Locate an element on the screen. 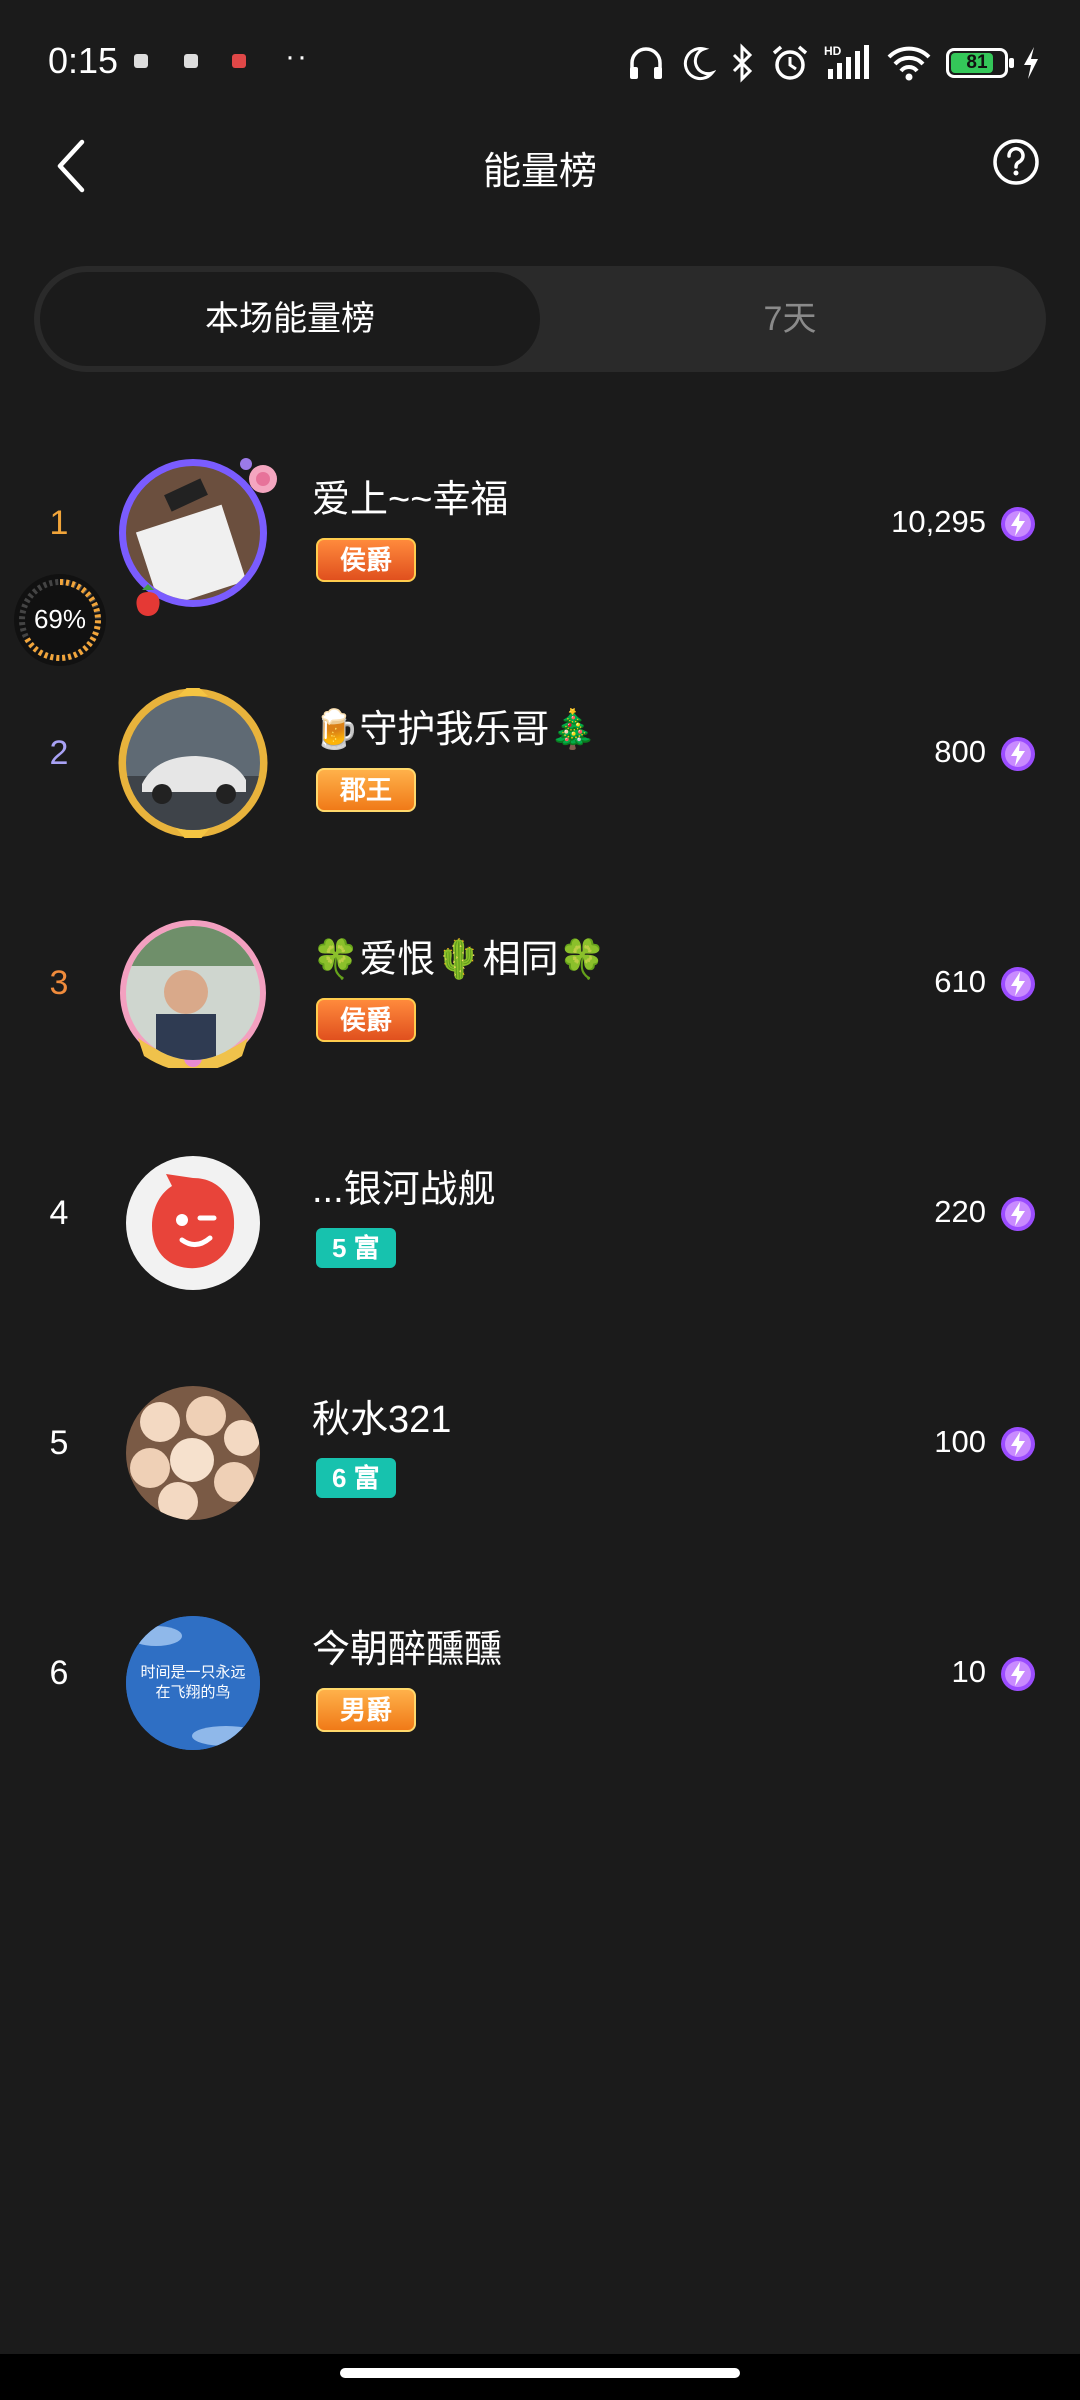  energy-score: 10 is located at coordinates (968, 1671).